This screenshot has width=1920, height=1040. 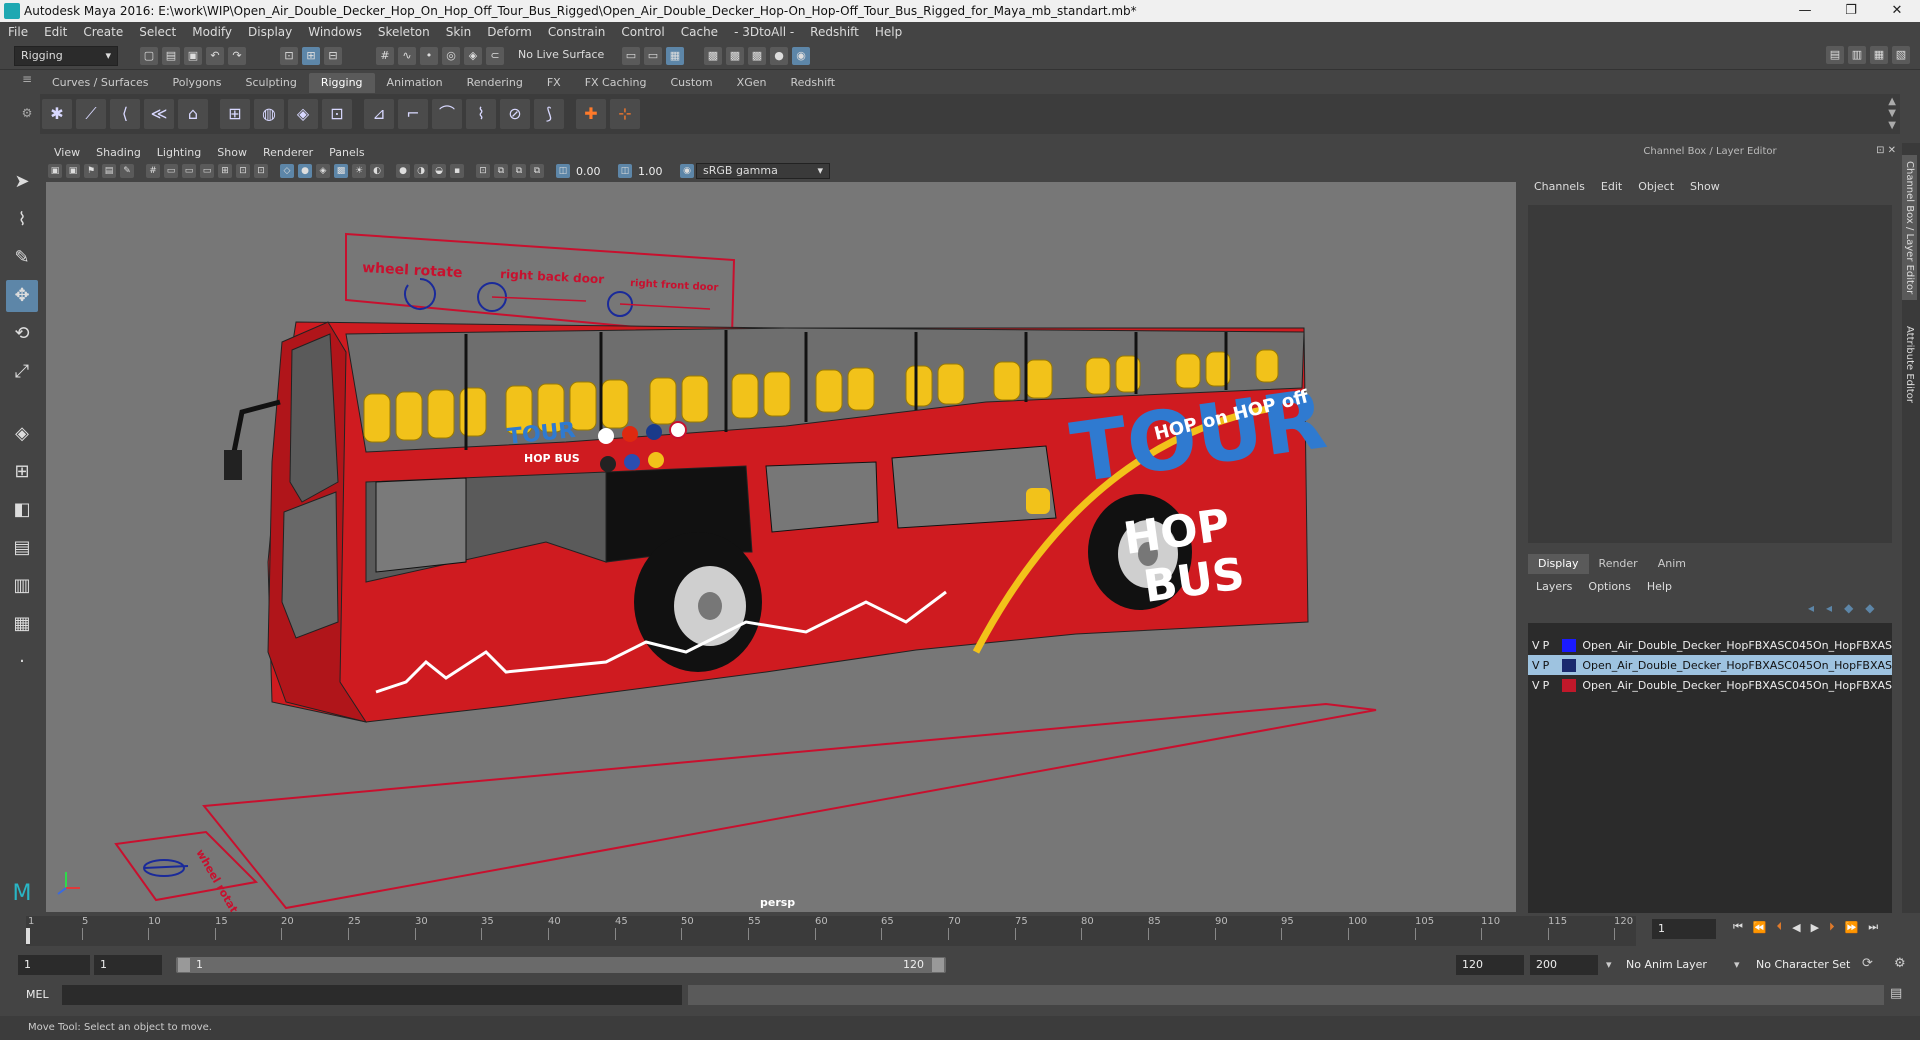 I want to click on chevron-down-icon: ▾, so click(x=1737, y=964).